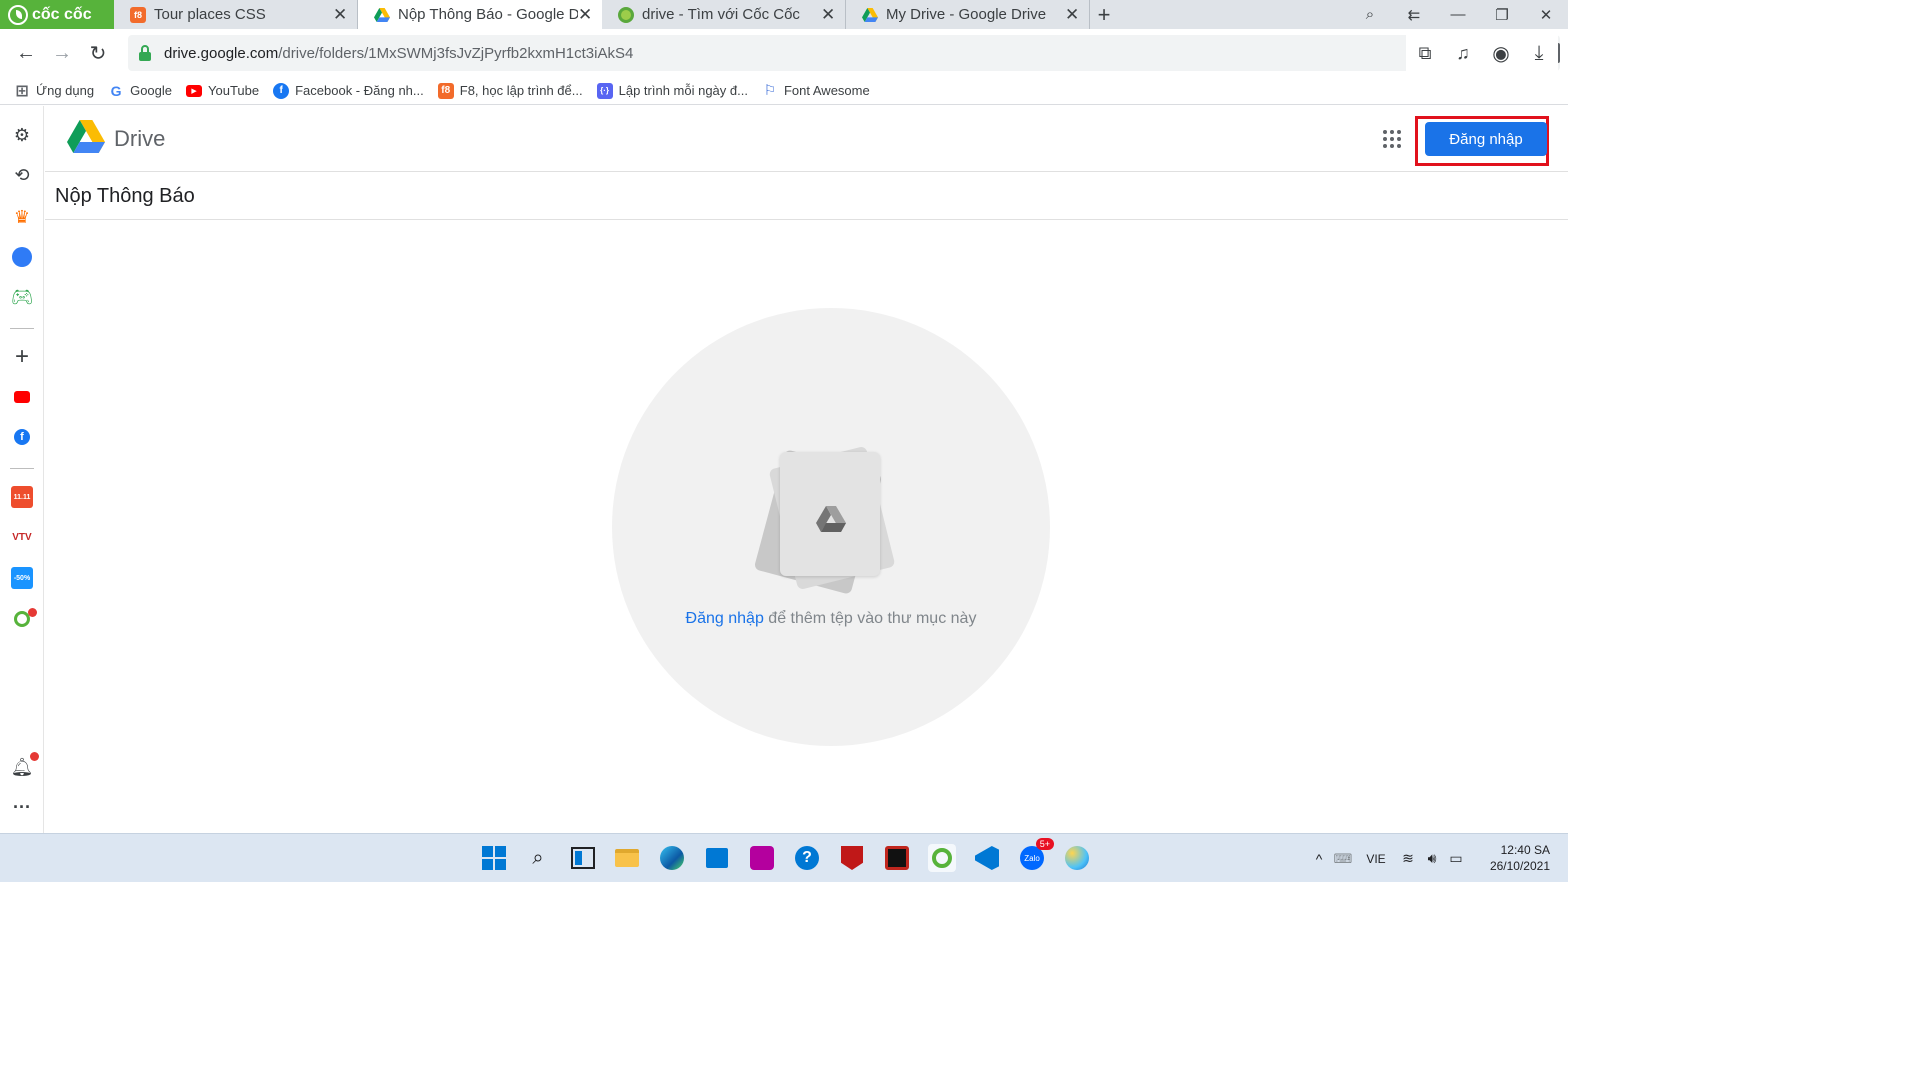  I want to click on youtube-icon: ▶, so click(194, 90).